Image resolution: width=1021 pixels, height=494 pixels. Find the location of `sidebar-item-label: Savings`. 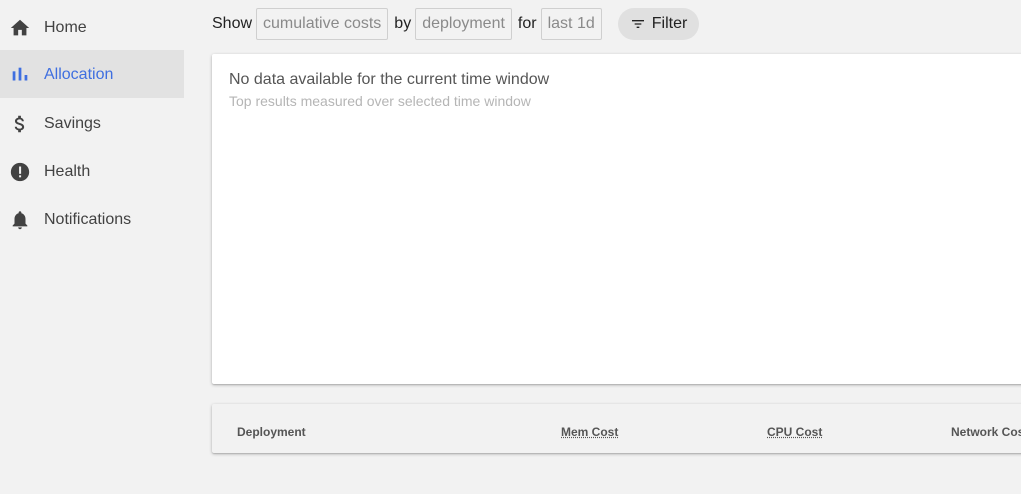

sidebar-item-label: Savings is located at coordinates (72, 123).